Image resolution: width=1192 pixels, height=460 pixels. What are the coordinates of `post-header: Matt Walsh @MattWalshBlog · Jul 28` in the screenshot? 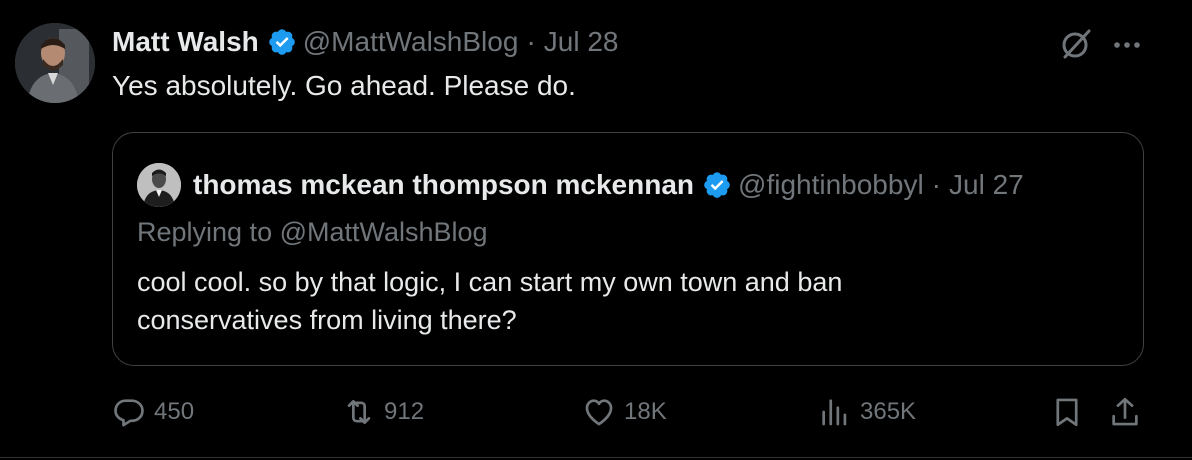 It's located at (365, 42).